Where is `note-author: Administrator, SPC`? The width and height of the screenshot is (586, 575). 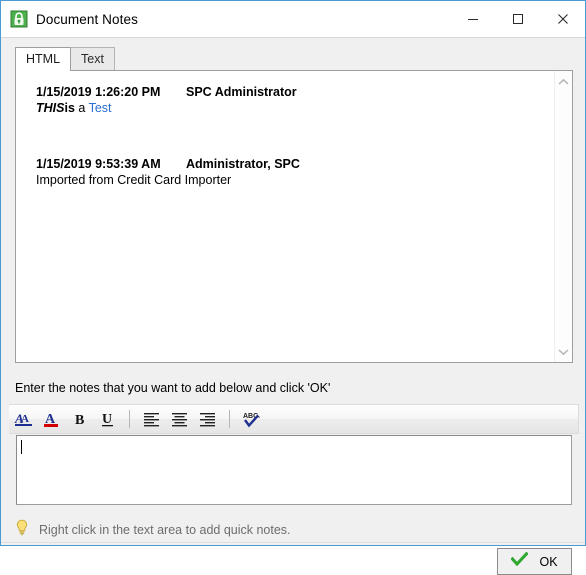 note-author: Administrator, SPC is located at coordinates (243, 164).